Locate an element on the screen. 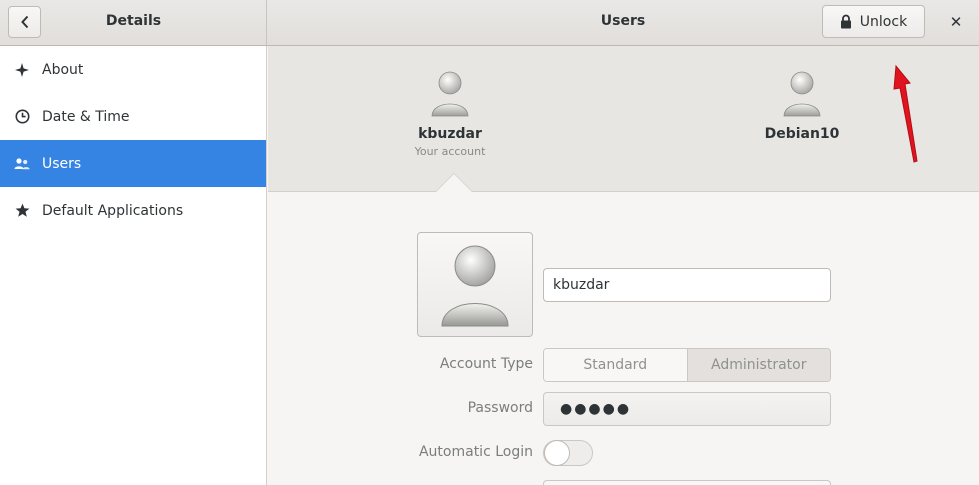 Image resolution: width=979 pixels, height=485 pixels. close-icon: ✕ is located at coordinates (956, 22).